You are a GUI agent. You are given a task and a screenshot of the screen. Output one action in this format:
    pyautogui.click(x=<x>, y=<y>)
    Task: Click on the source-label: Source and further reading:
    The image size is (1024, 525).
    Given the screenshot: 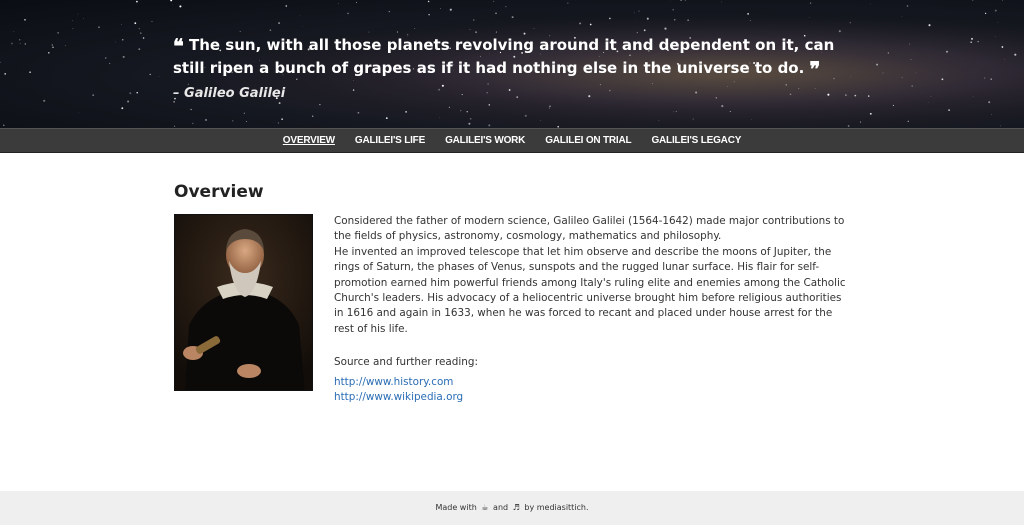 What is the action you would take?
    pyautogui.click(x=406, y=362)
    